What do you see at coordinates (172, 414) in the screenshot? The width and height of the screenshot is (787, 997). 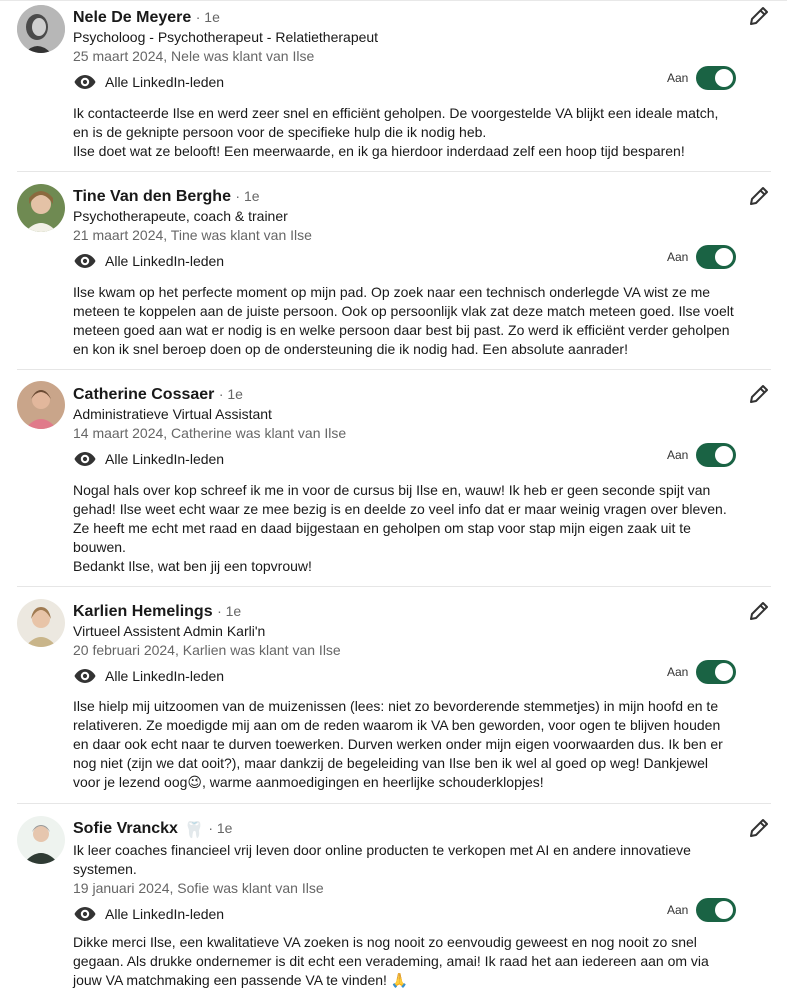 I see `member-headline: Administratieve Virtual Assistant` at bounding box center [172, 414].